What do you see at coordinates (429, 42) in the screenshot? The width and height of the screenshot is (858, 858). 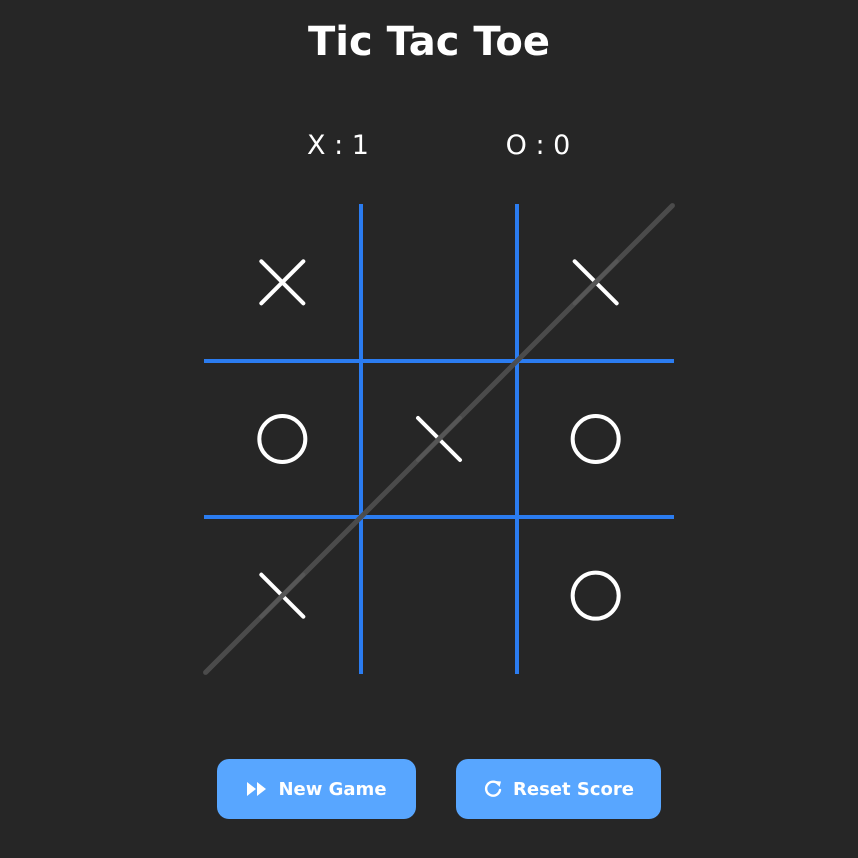 I see `page-title: Tic Tac Toe` at bounding box center [429, 42].